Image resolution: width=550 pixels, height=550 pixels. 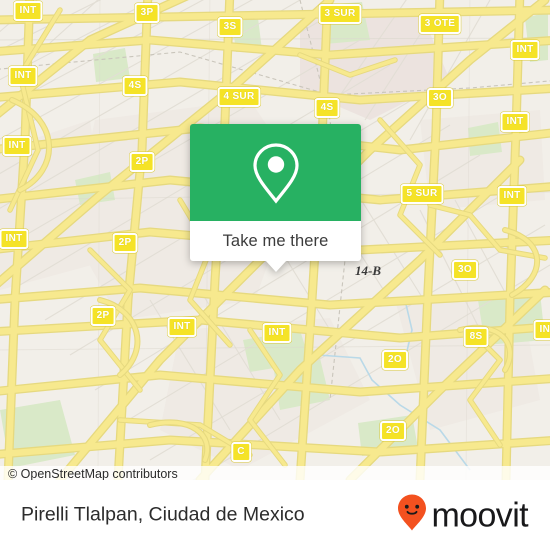 What do you see at coordinates (230, 27) in the screenshot?
I see `road-shield: 3S` at bounding box center [230, 27].